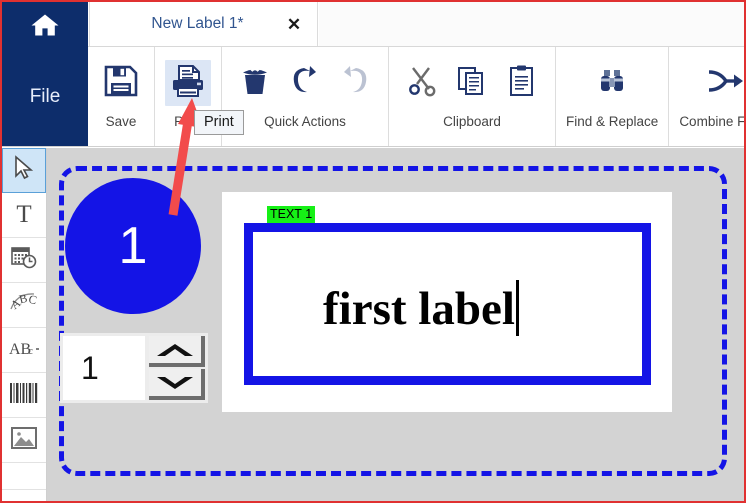  I want to click on sidebar-item-textbox-tool: AB c, so click(24, 350).